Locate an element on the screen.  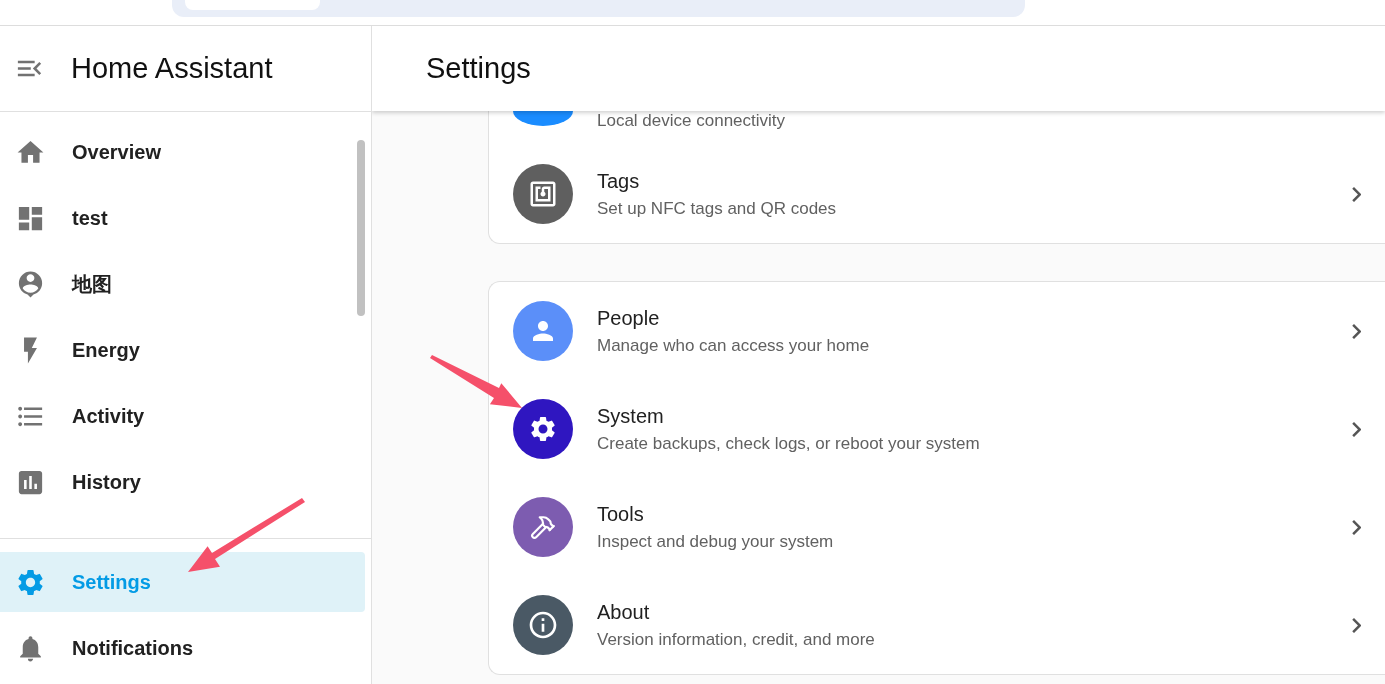
row-subtitle: Local device connectivity is located at coordinates (691, 121).